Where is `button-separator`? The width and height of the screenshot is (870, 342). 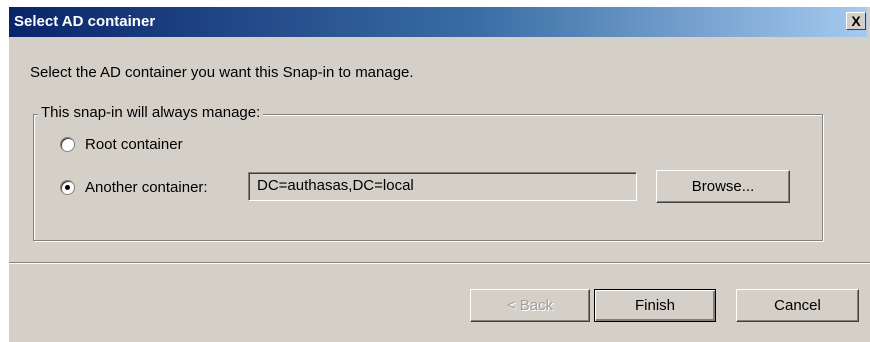 button-separator is located at coordinates (439, 263).